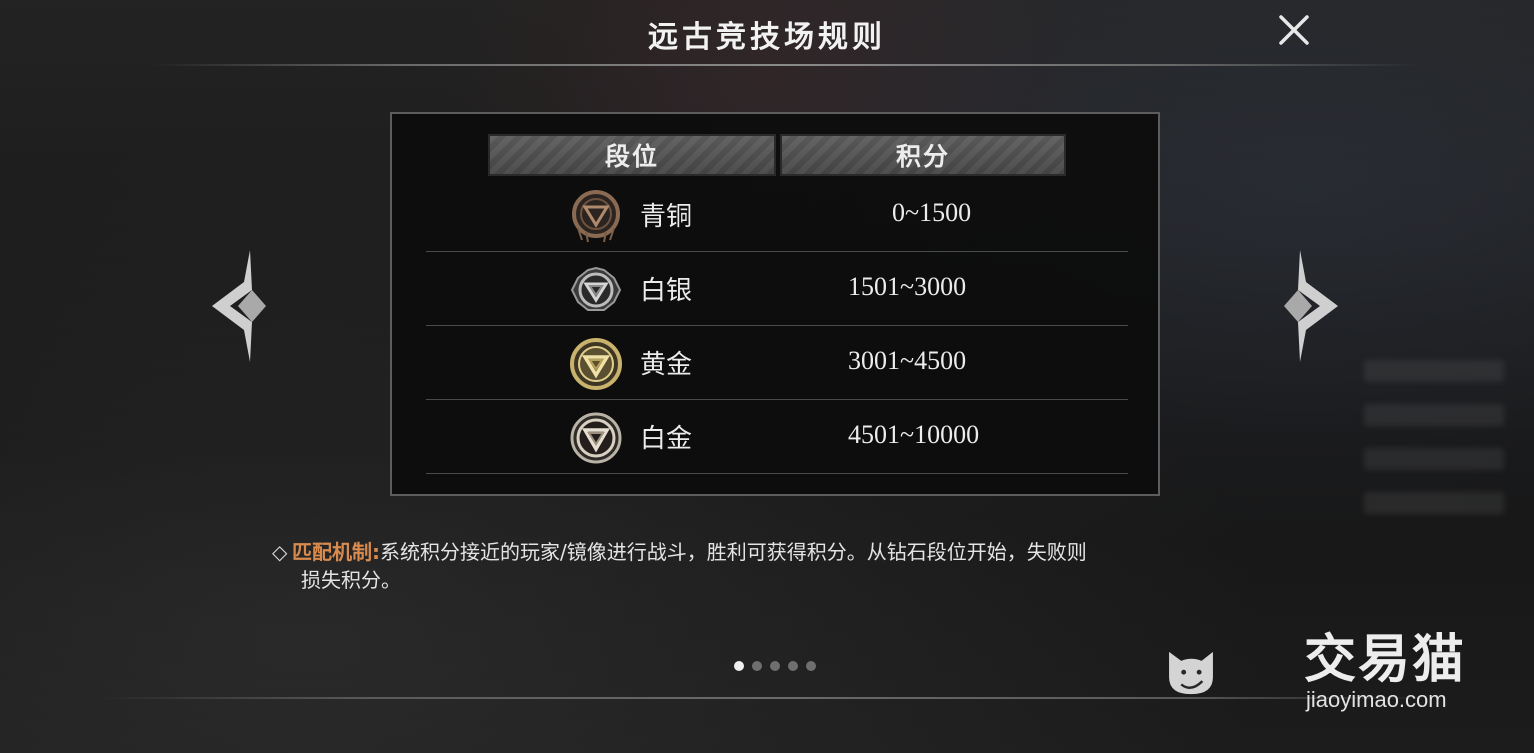 This screenshot has height=753, width=1534. What do you see at coordinates (777, 289) in the screenshot?
I see `table-row: 白银 1501~3000` at bounding box center [777, 289].